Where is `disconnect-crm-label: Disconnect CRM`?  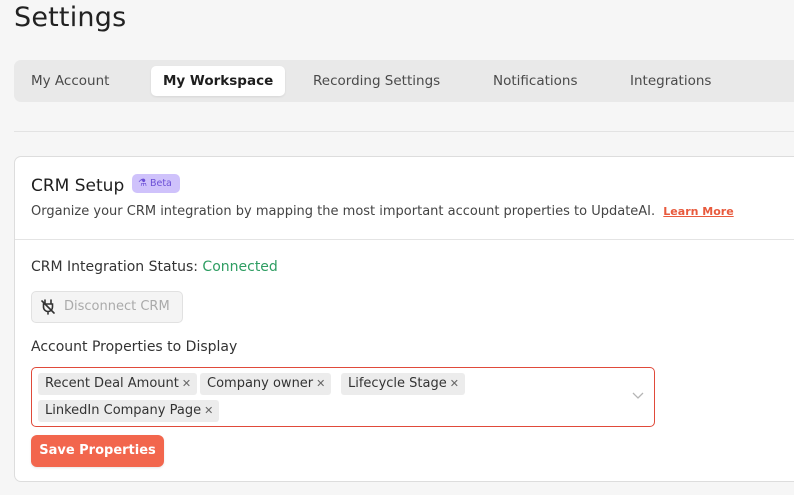
disconnect-crm-label: Disconnect CRM is located at coordinates (117, 306).